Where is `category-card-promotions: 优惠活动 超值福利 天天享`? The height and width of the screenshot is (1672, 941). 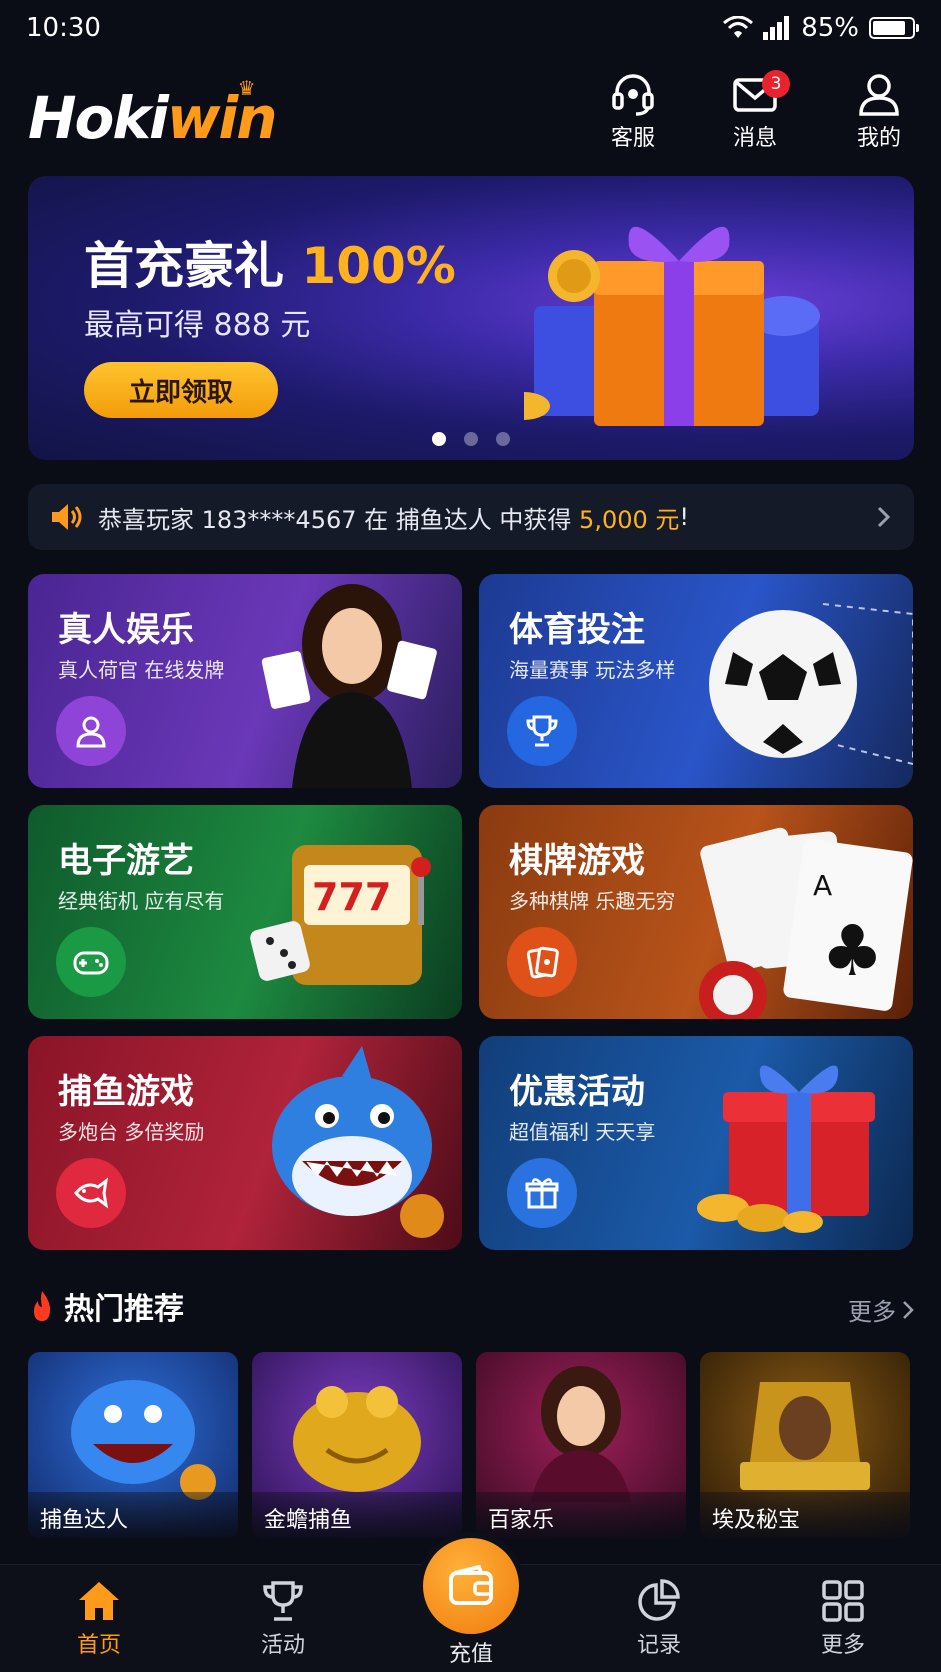
category-card-promotions: 优惠活动 超值福利 天天享 is located at coordinates (696, 1143).